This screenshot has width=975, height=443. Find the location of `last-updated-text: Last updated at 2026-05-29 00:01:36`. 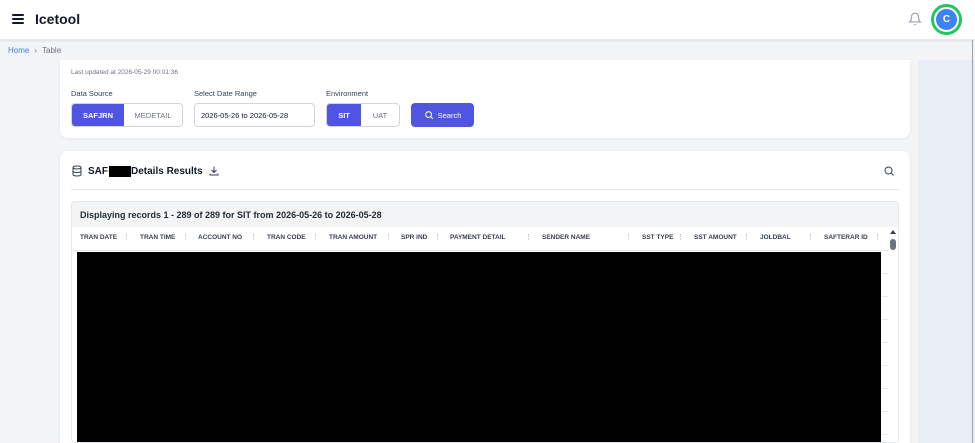

last-updated-text: Last updated at 2026-05-29 00:01:36 is located at coordinates (124, 72).